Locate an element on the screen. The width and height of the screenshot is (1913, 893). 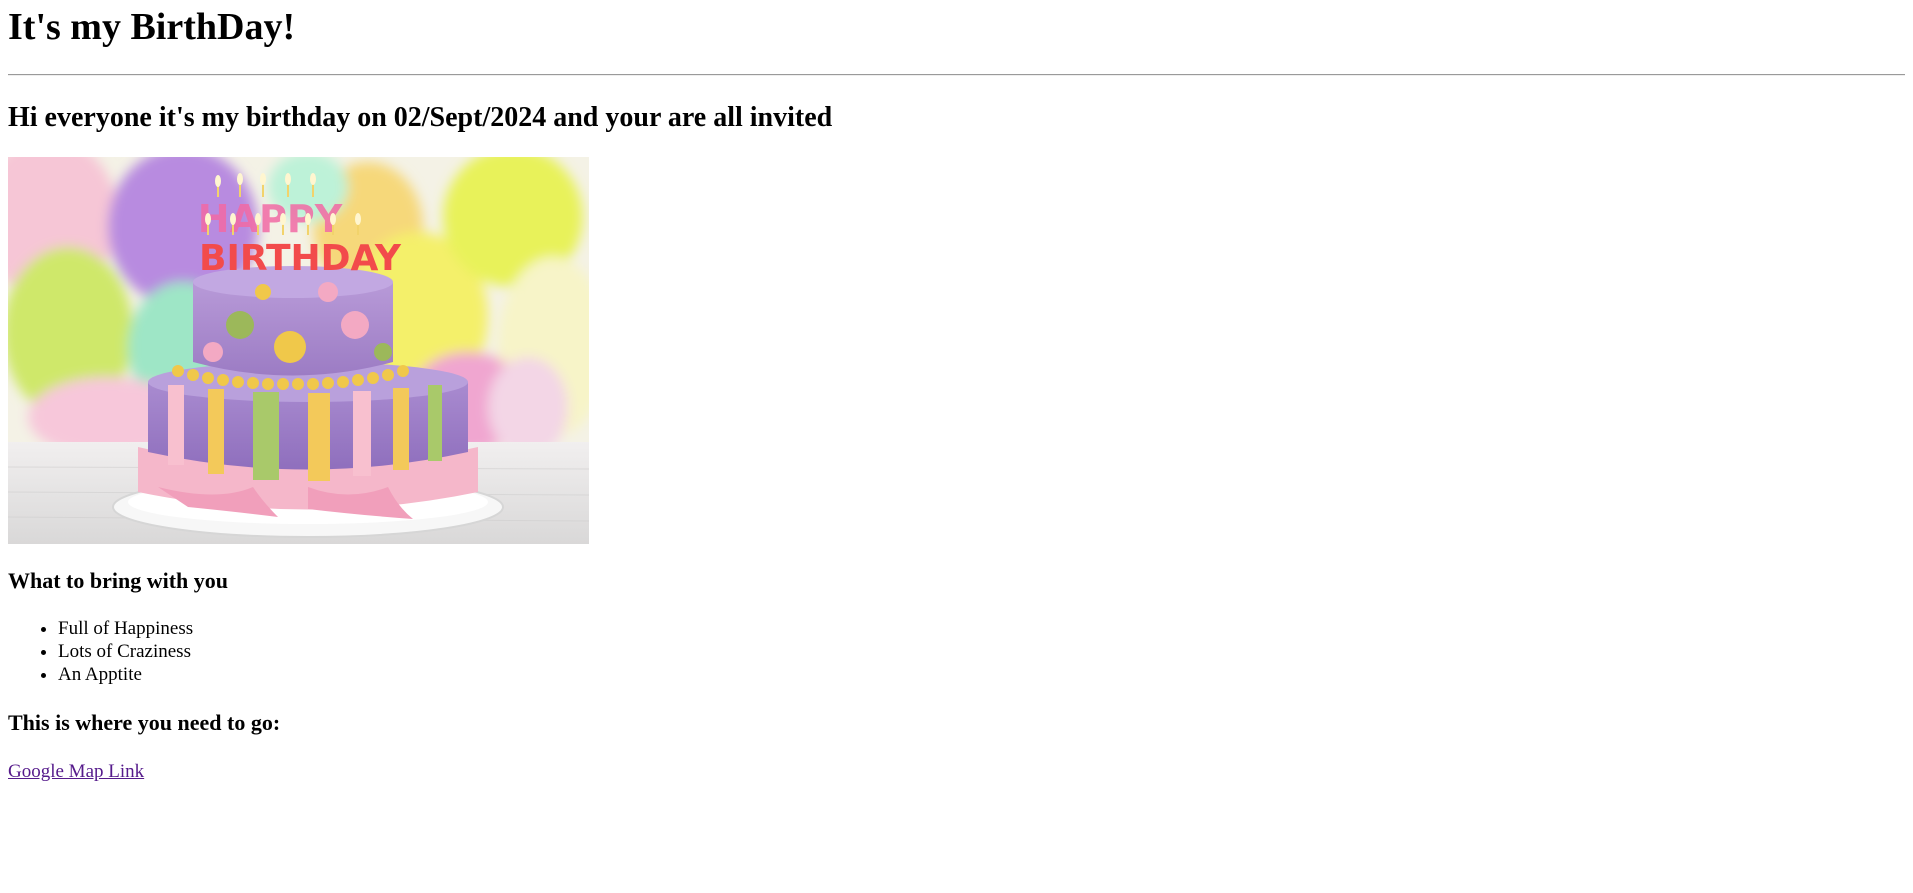
svg-text: HAPPY is located at coordinates (270, 219).